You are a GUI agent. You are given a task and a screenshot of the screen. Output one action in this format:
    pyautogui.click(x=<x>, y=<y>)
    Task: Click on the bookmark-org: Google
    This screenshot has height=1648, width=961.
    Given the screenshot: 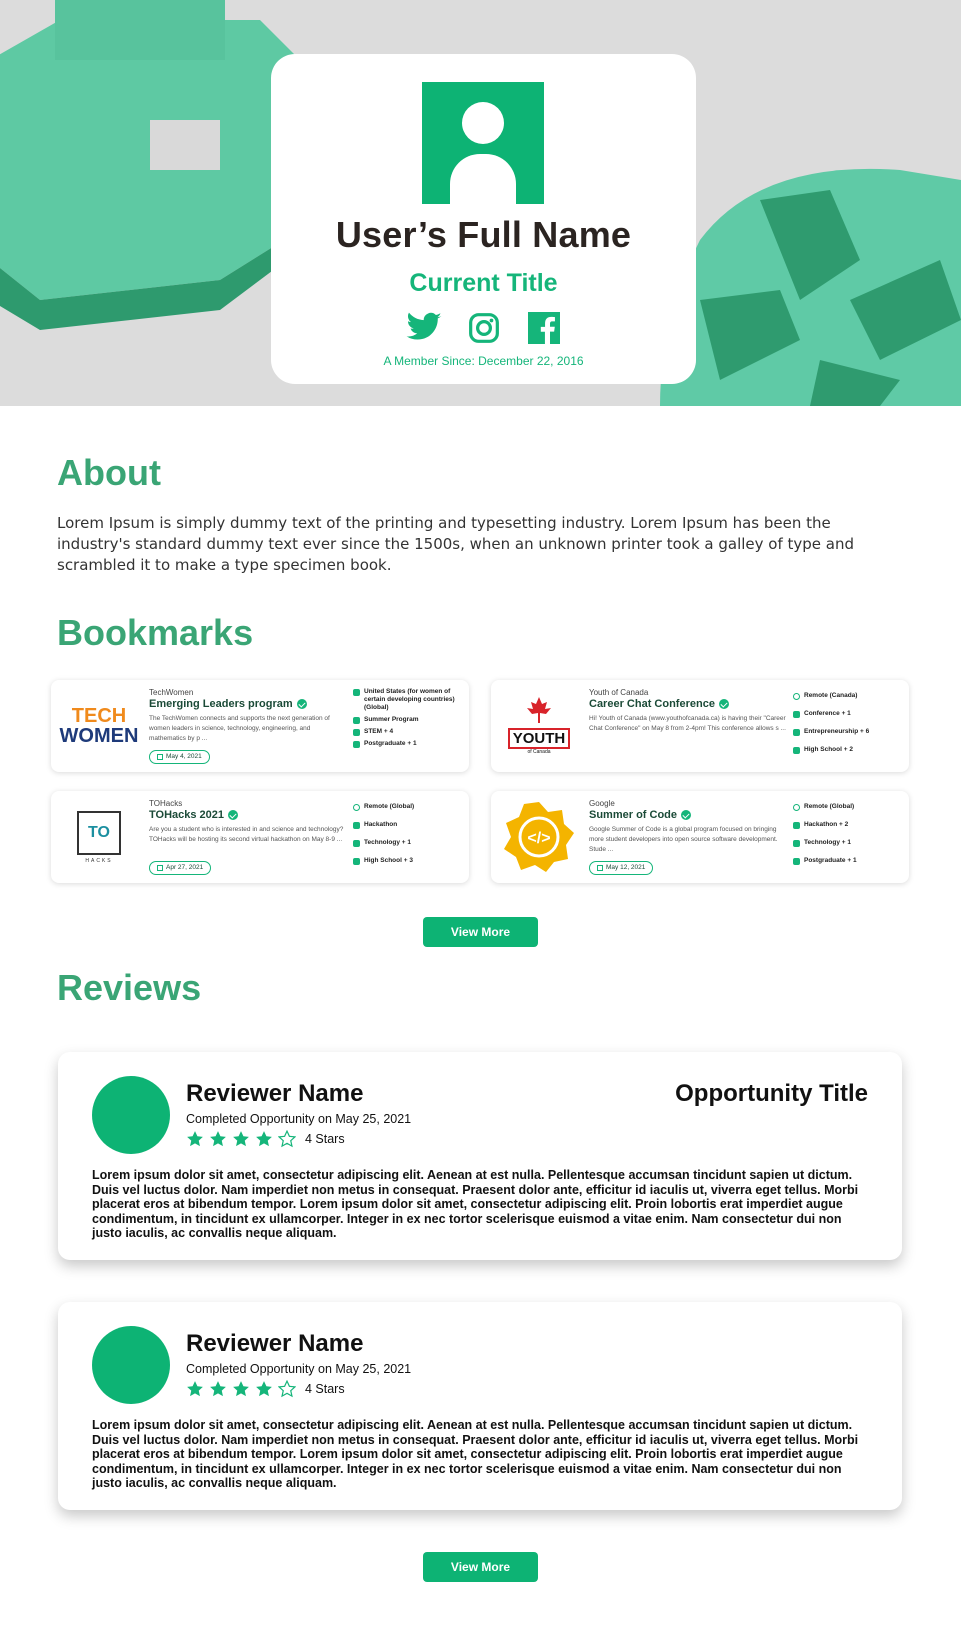 What is the action you would take?
    pyautogui.click(x=602, y=803)
    